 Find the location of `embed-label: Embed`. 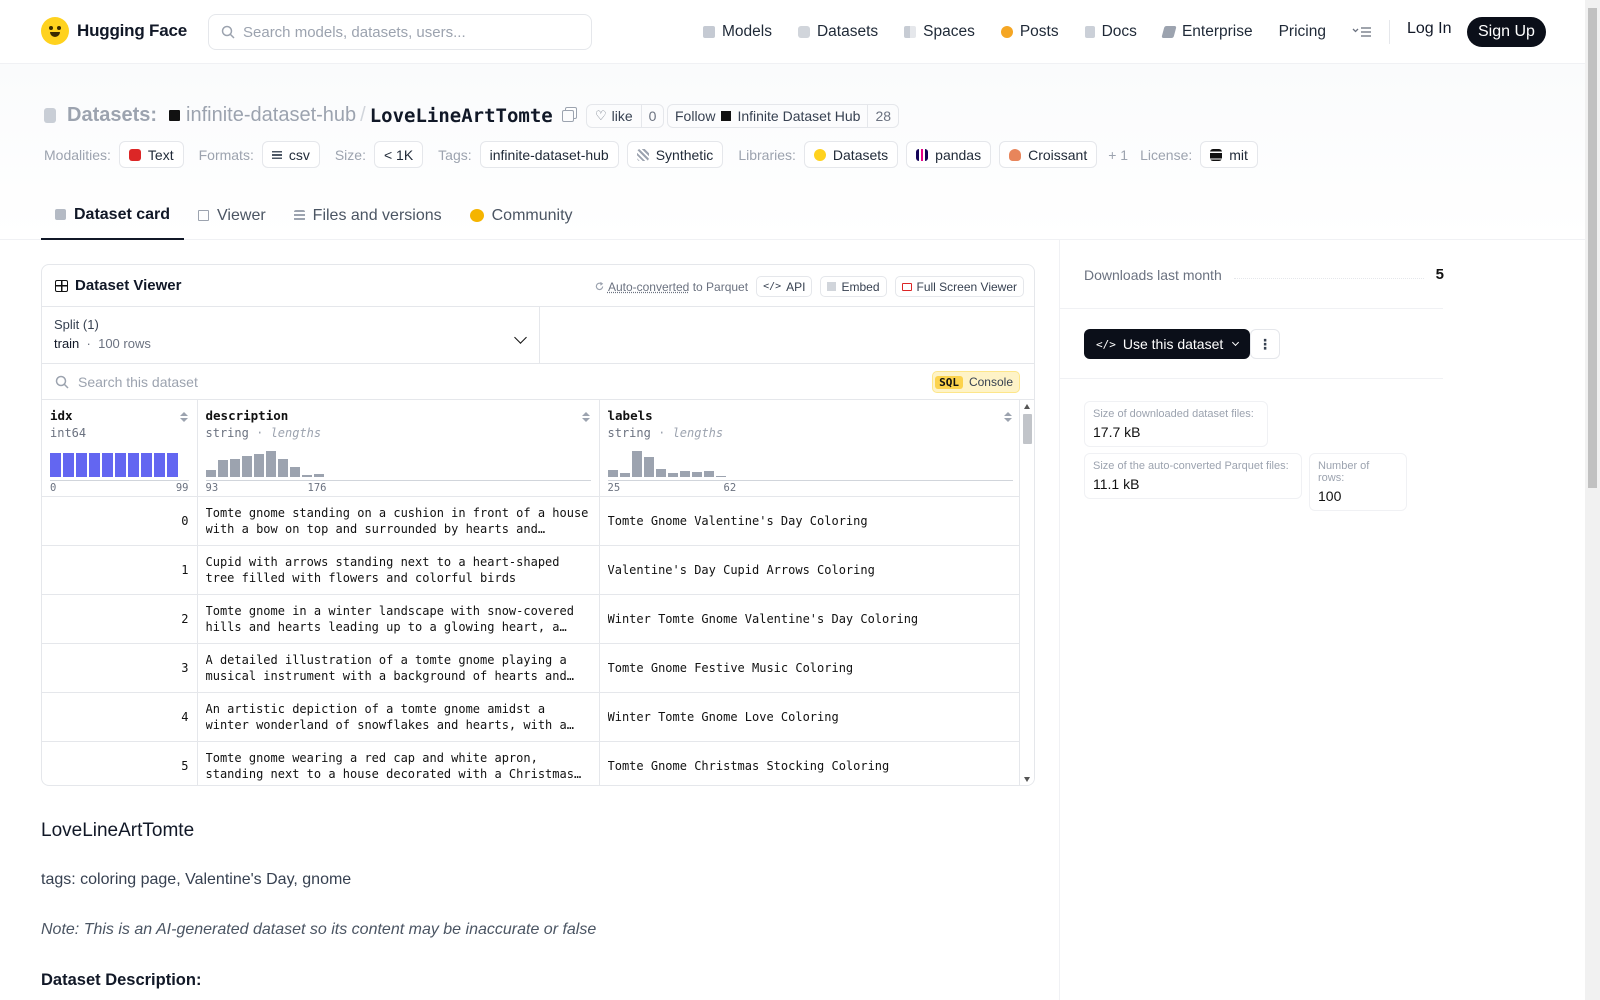

embed-label: Embed is located at coordinates (860, 286).